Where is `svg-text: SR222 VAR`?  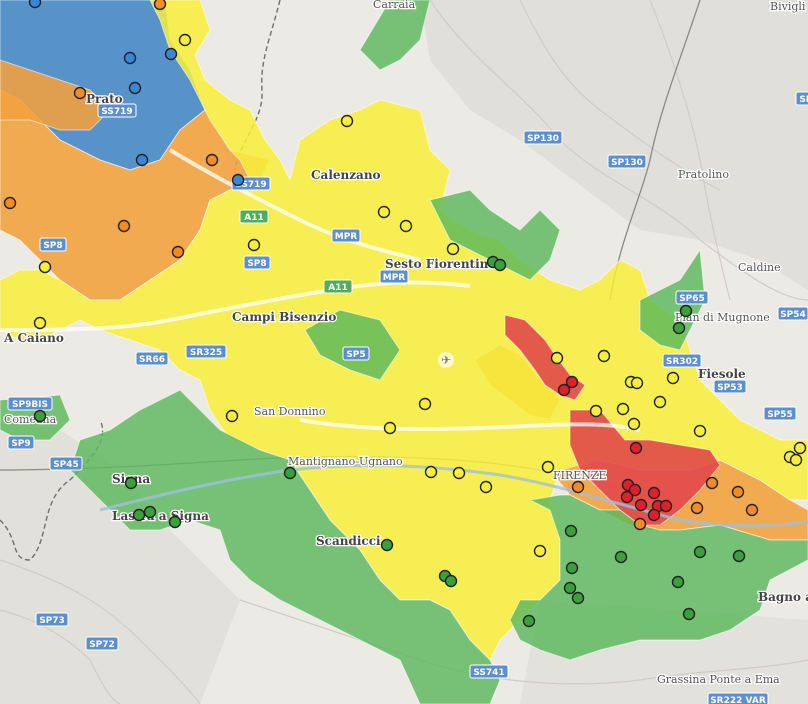
svg-text: SR222 VAR is located at coordinates (738, 700).